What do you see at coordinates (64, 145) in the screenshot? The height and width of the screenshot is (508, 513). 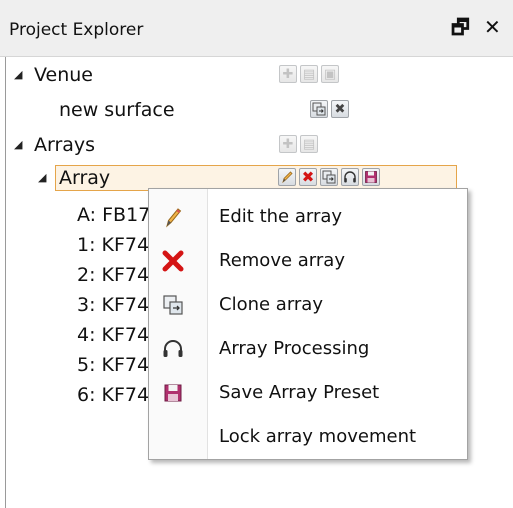 I see `tree-item-arrays: Arrays` at bounding box center [64, 145].